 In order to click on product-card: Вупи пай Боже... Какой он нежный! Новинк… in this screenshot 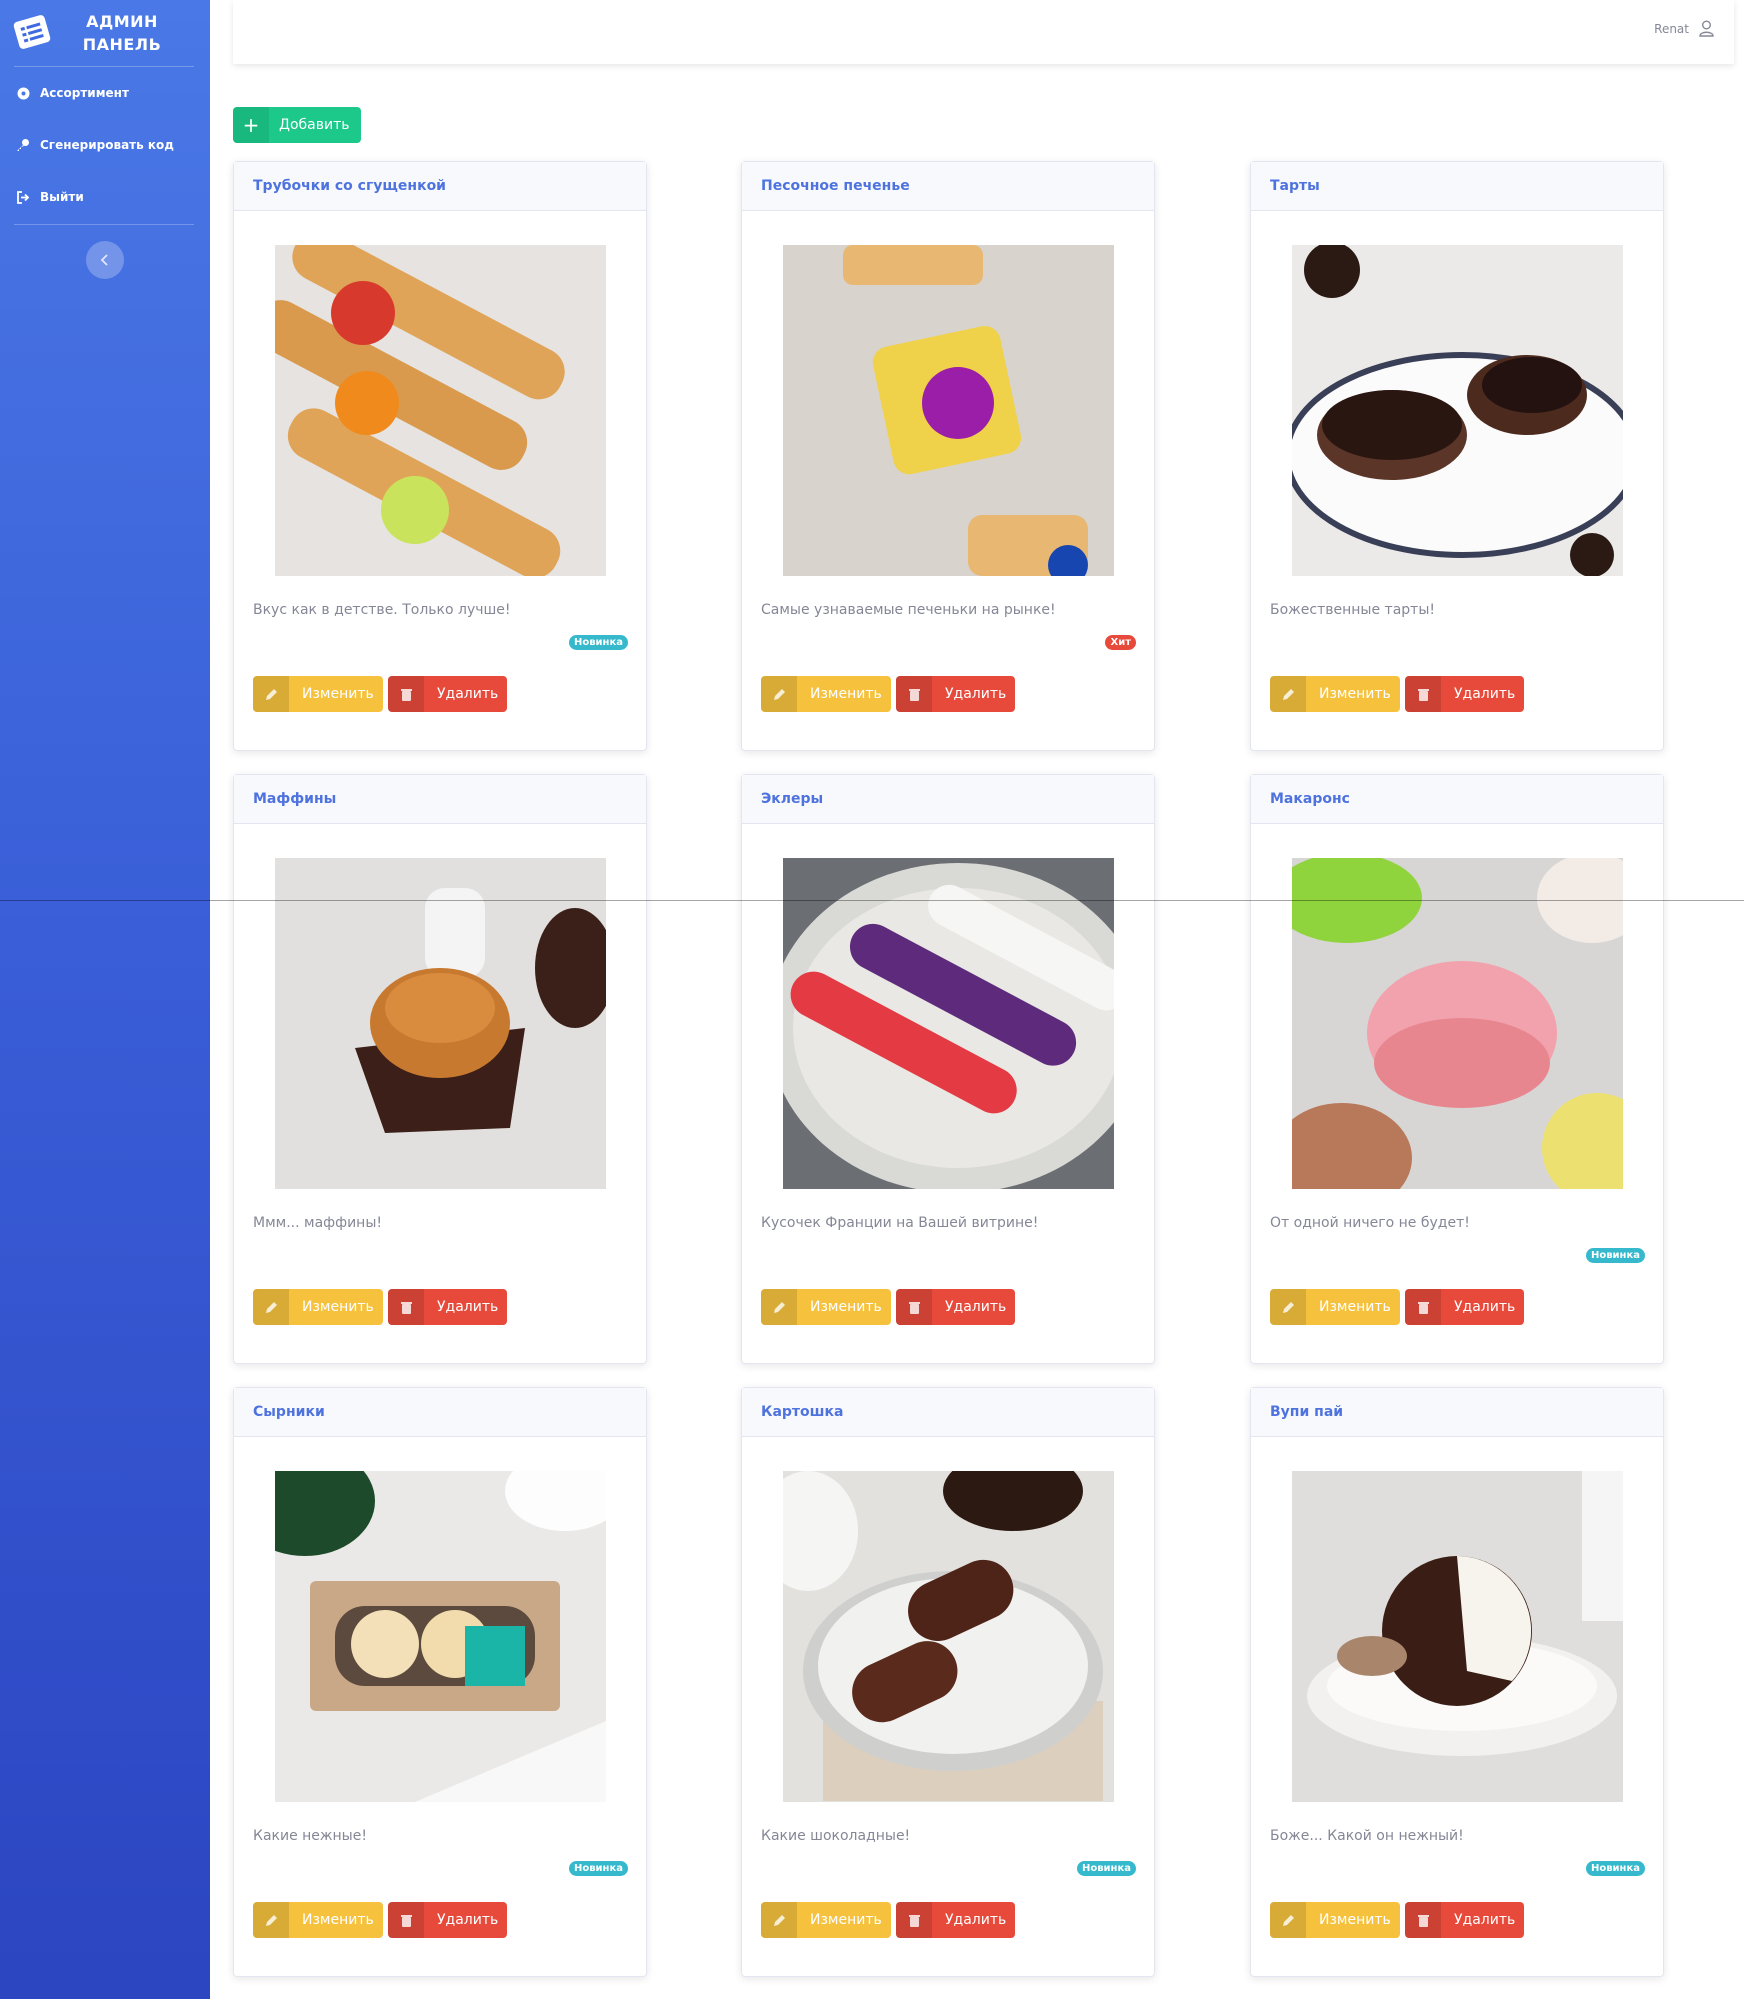, I will do `click(1457, 1682)`.